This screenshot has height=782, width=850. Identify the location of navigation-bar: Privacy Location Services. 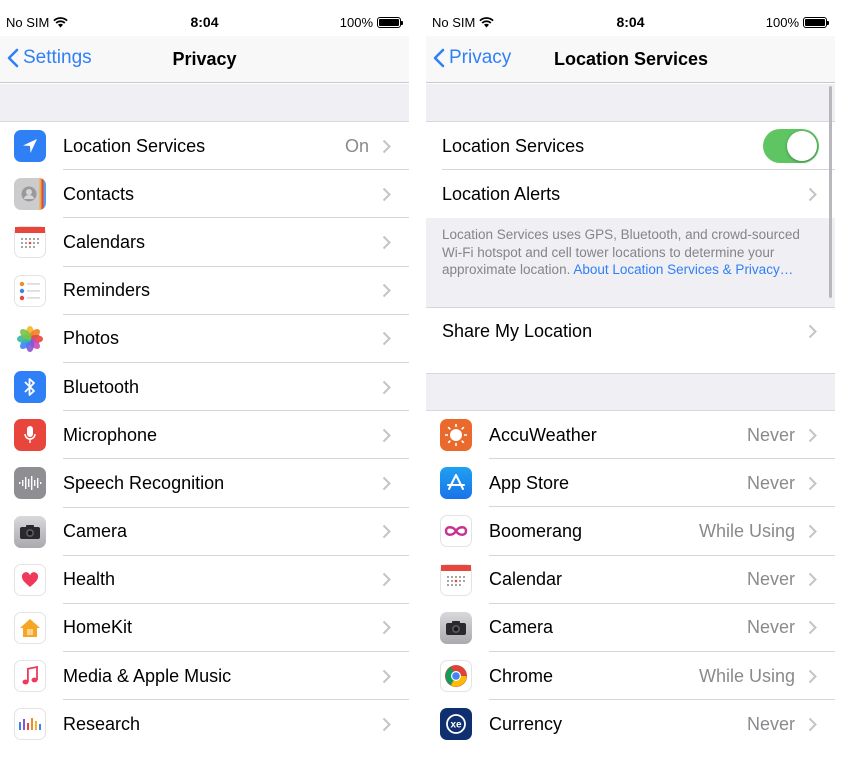
(630, 59).